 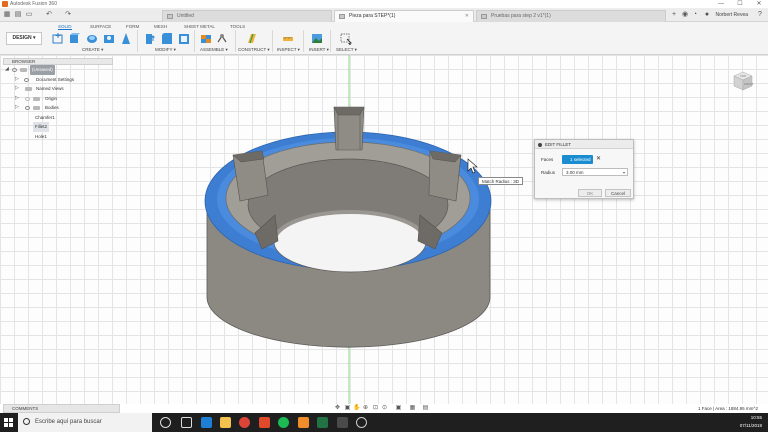 I want to click on clear-selection-icon: ✕, so click(x=598, y=159).